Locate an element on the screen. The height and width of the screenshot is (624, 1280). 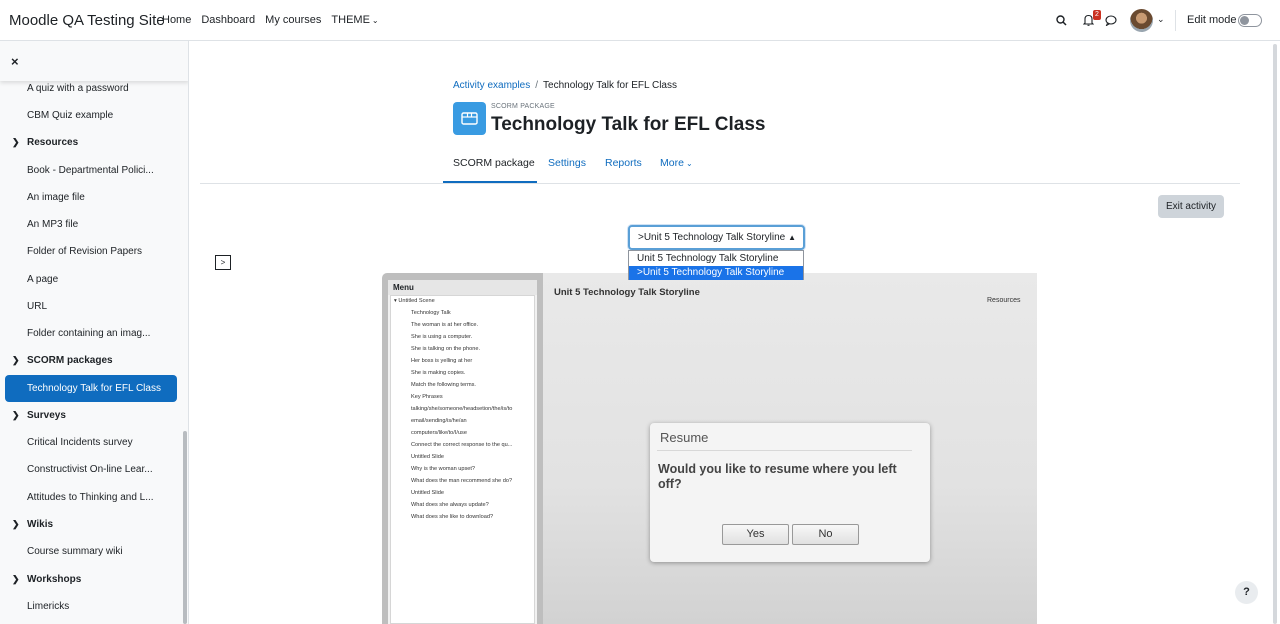
sidebar-section-resources: ❯ Resources is located at coordinates (45, 142).